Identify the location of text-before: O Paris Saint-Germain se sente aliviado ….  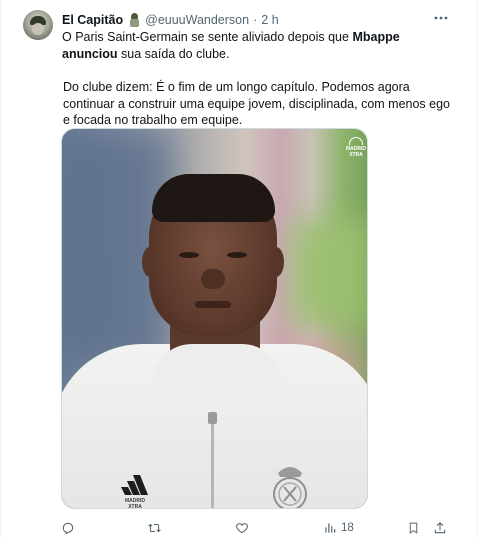
(207, 37).